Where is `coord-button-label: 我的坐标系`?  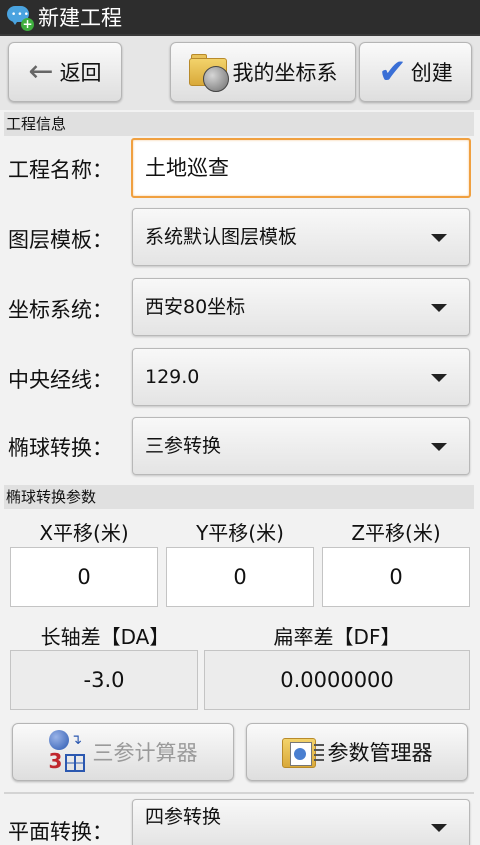
coord-button-label: 我的坐标系 is located at coordinates (285, 73).